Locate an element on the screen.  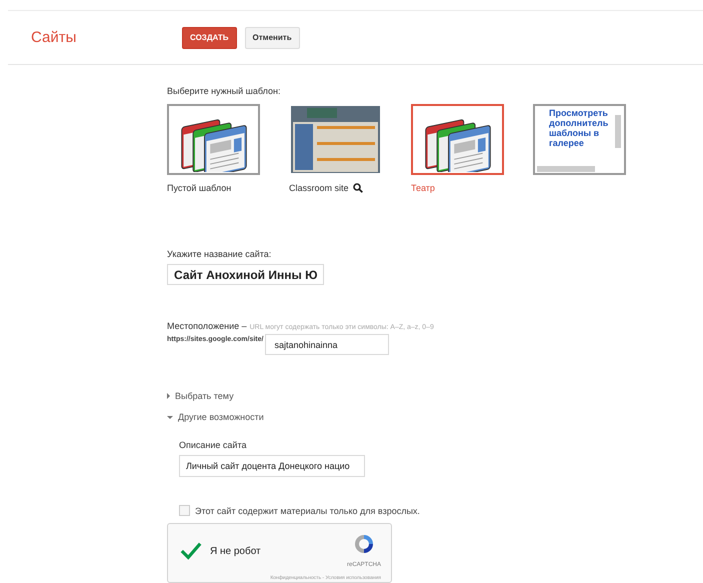
template-label: Театр is located at coordinates (423, 188).